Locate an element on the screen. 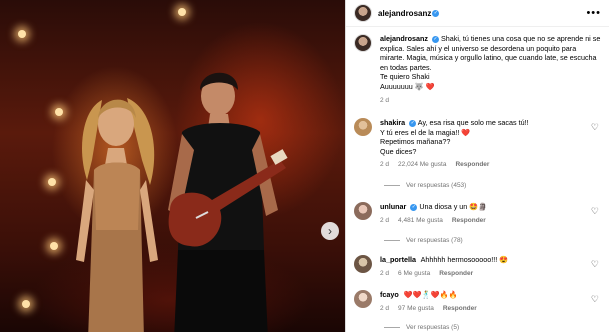 The image size is (609, 332). comment-username: fcayo is located at coordinates (389, 294).